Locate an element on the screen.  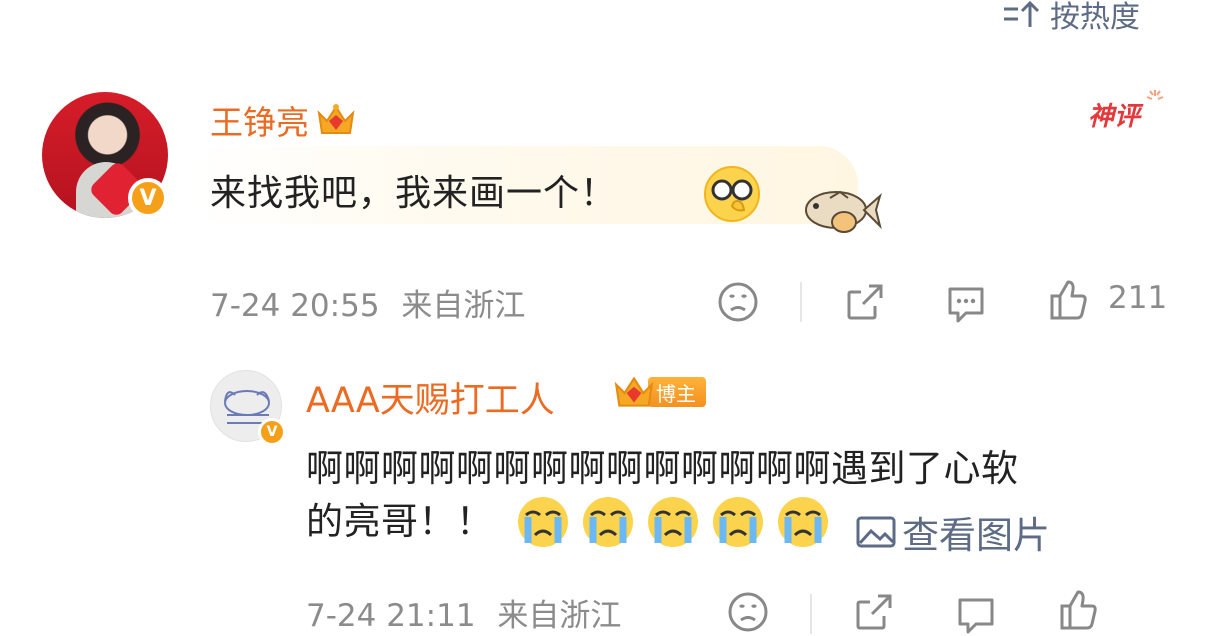
shenping-icon is located at coordinates (1155, 95).